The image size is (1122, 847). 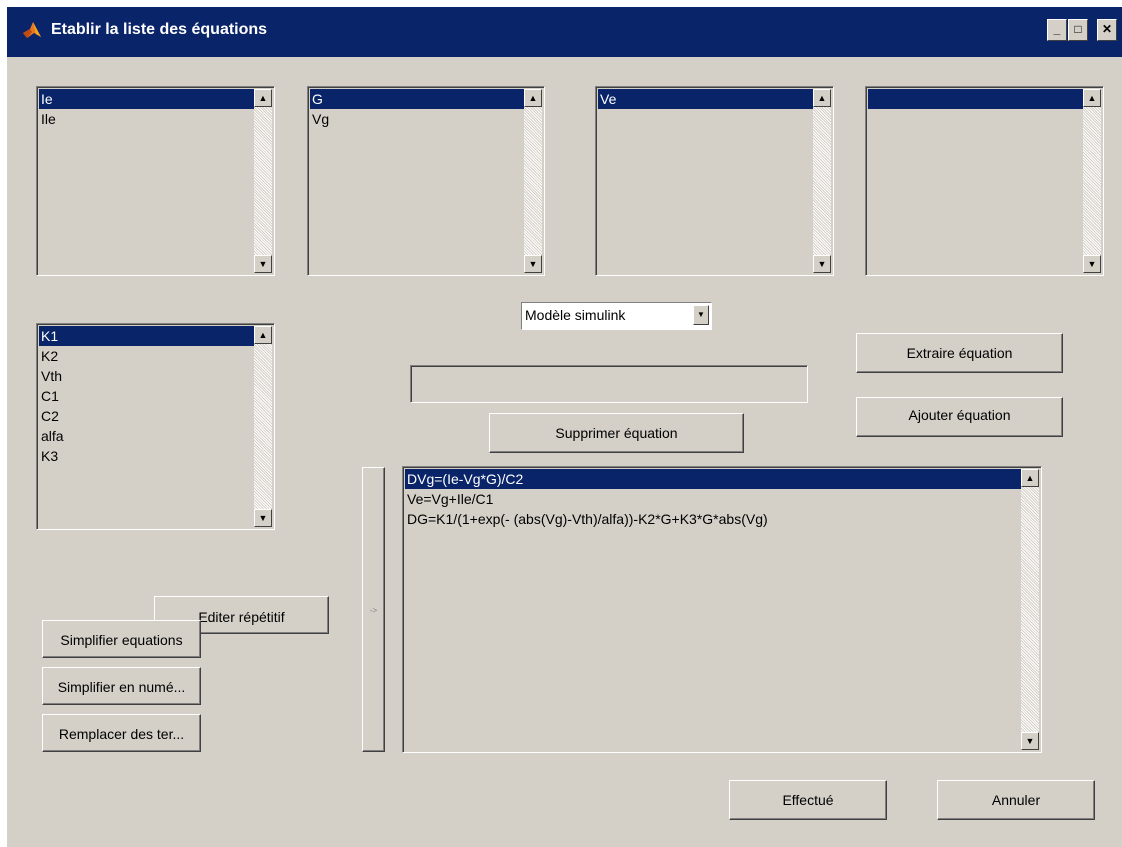 What do you see at coordinates (975, 181) in the screenshot?
I see `extra-list-items` at bounding box center [975, 181].